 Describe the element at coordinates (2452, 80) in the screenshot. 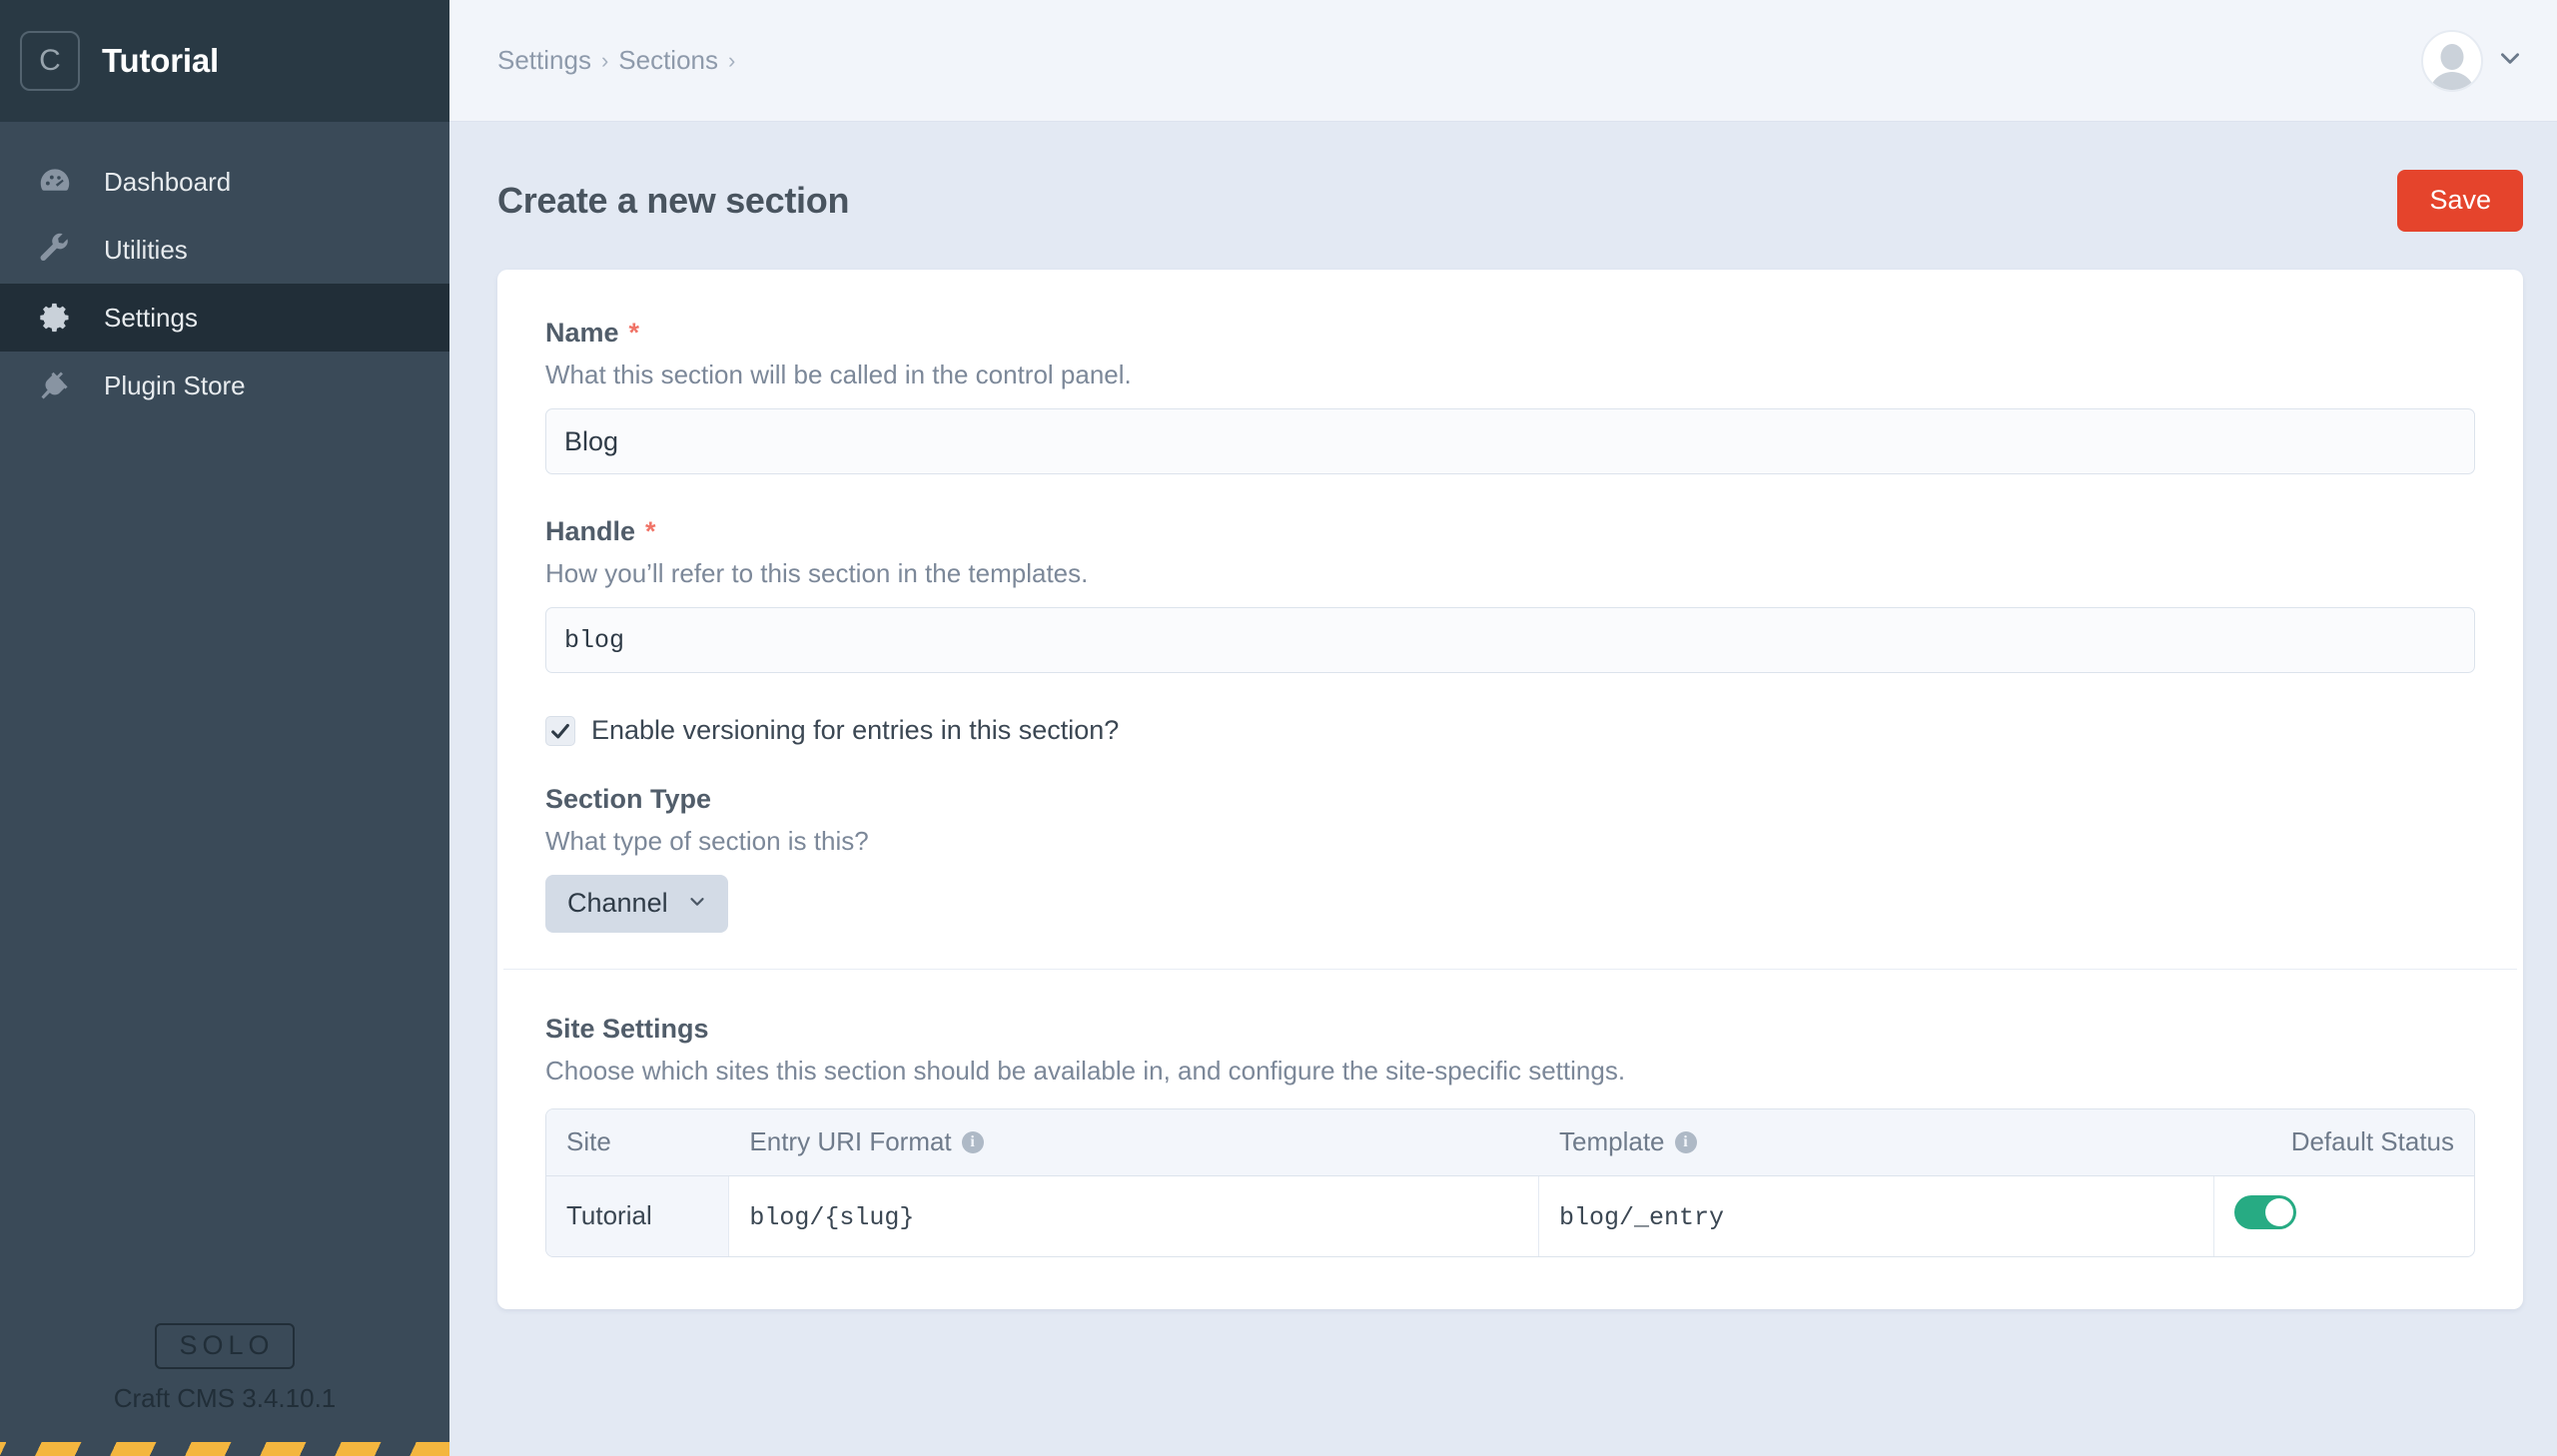

I see `avatar-body` at that location.